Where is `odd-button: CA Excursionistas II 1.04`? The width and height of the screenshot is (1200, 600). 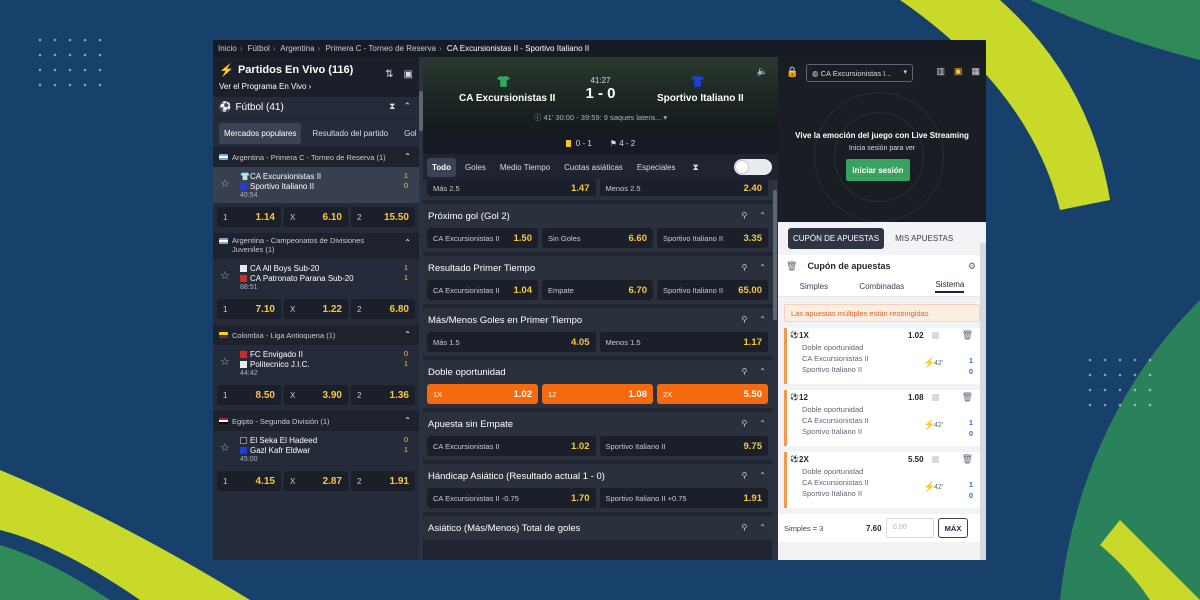
odd-button: CA Excursionistas II 1.04 is located at coordinates (482, 290).